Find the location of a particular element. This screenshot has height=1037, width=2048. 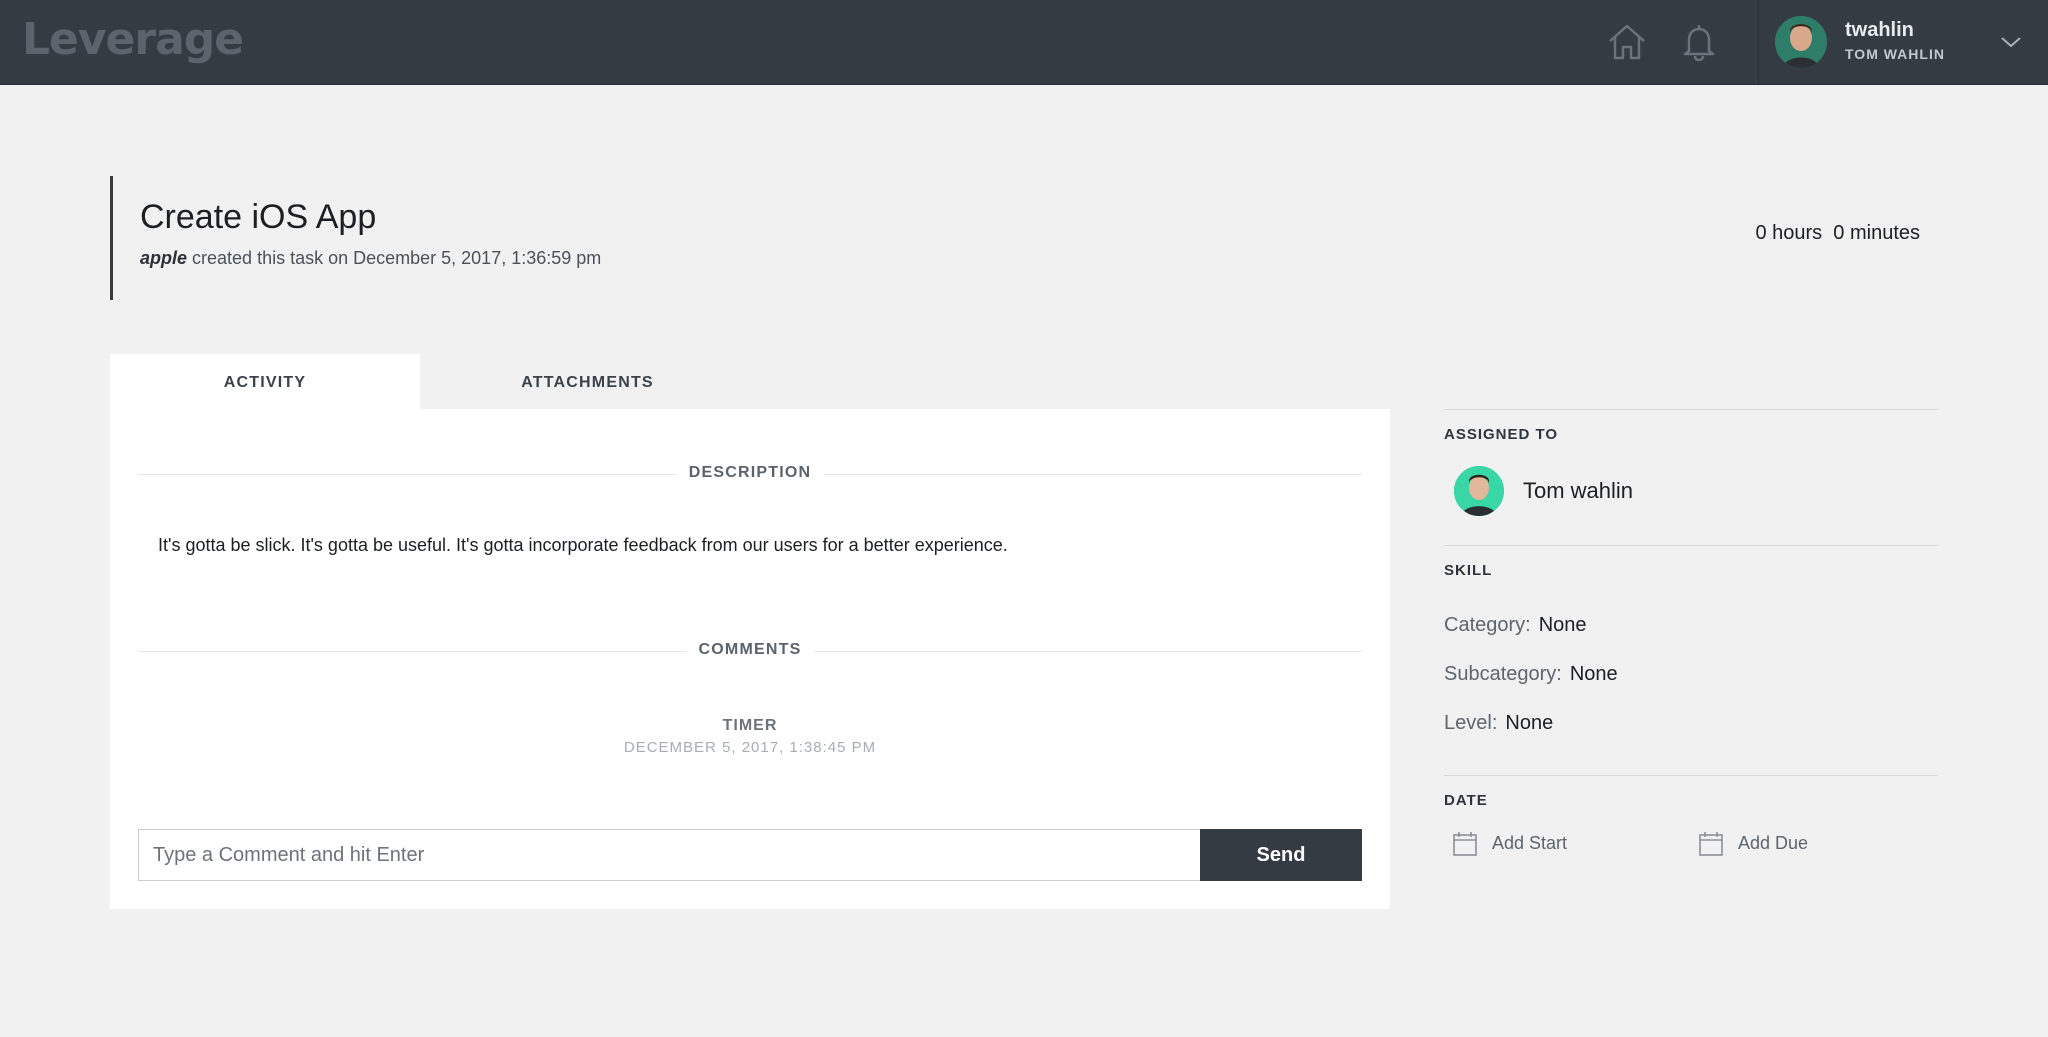

user-avatar is located at coordinates (1801, 42).